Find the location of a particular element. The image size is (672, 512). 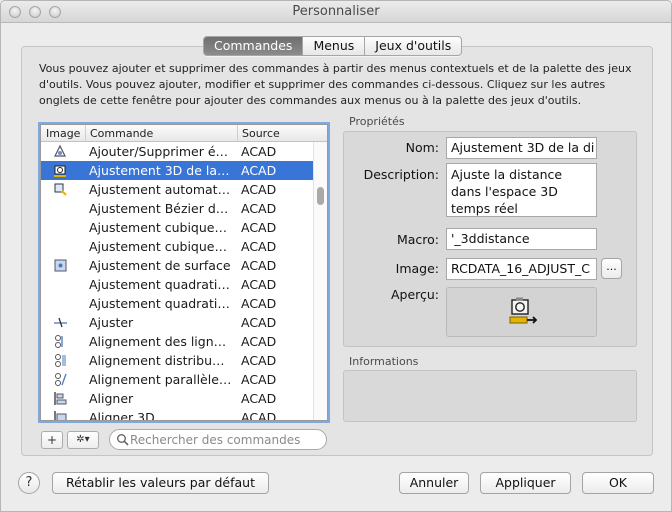

column-header-image: Image is located at coordinates (60, 133).